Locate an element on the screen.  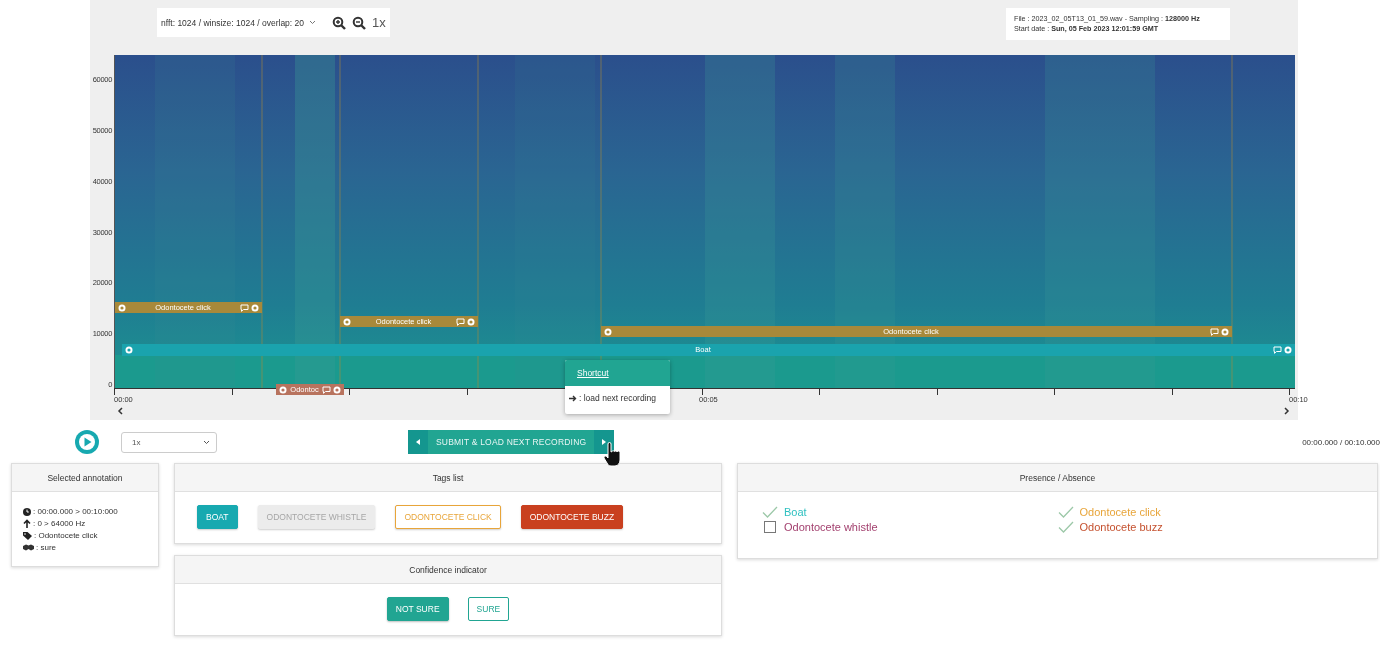
scroll-right-icon is located at coordinates (1287, 411).